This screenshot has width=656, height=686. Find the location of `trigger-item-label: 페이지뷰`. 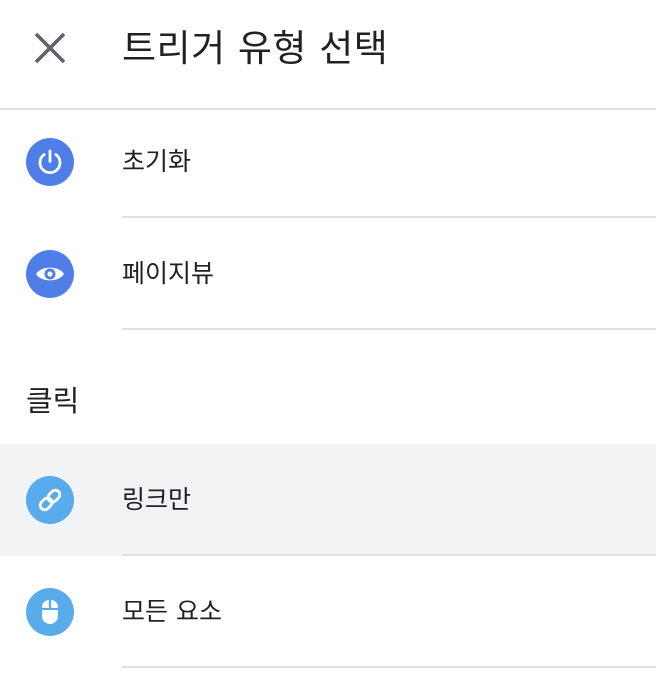

trigger-item-label: 페이지뷰 is located at coordinates (168, 273).